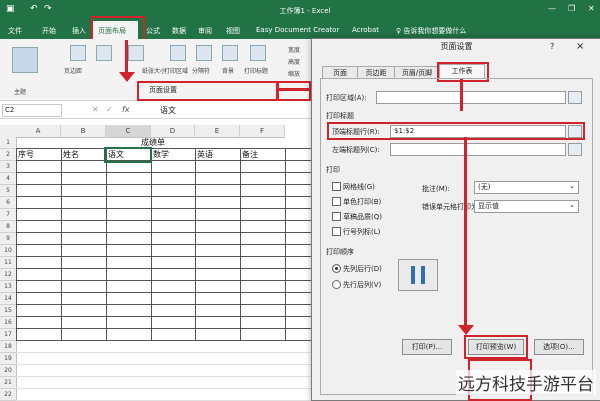 This screenshot has width=600, height=401. I want to click on name-box: C2, so click(32, 110).